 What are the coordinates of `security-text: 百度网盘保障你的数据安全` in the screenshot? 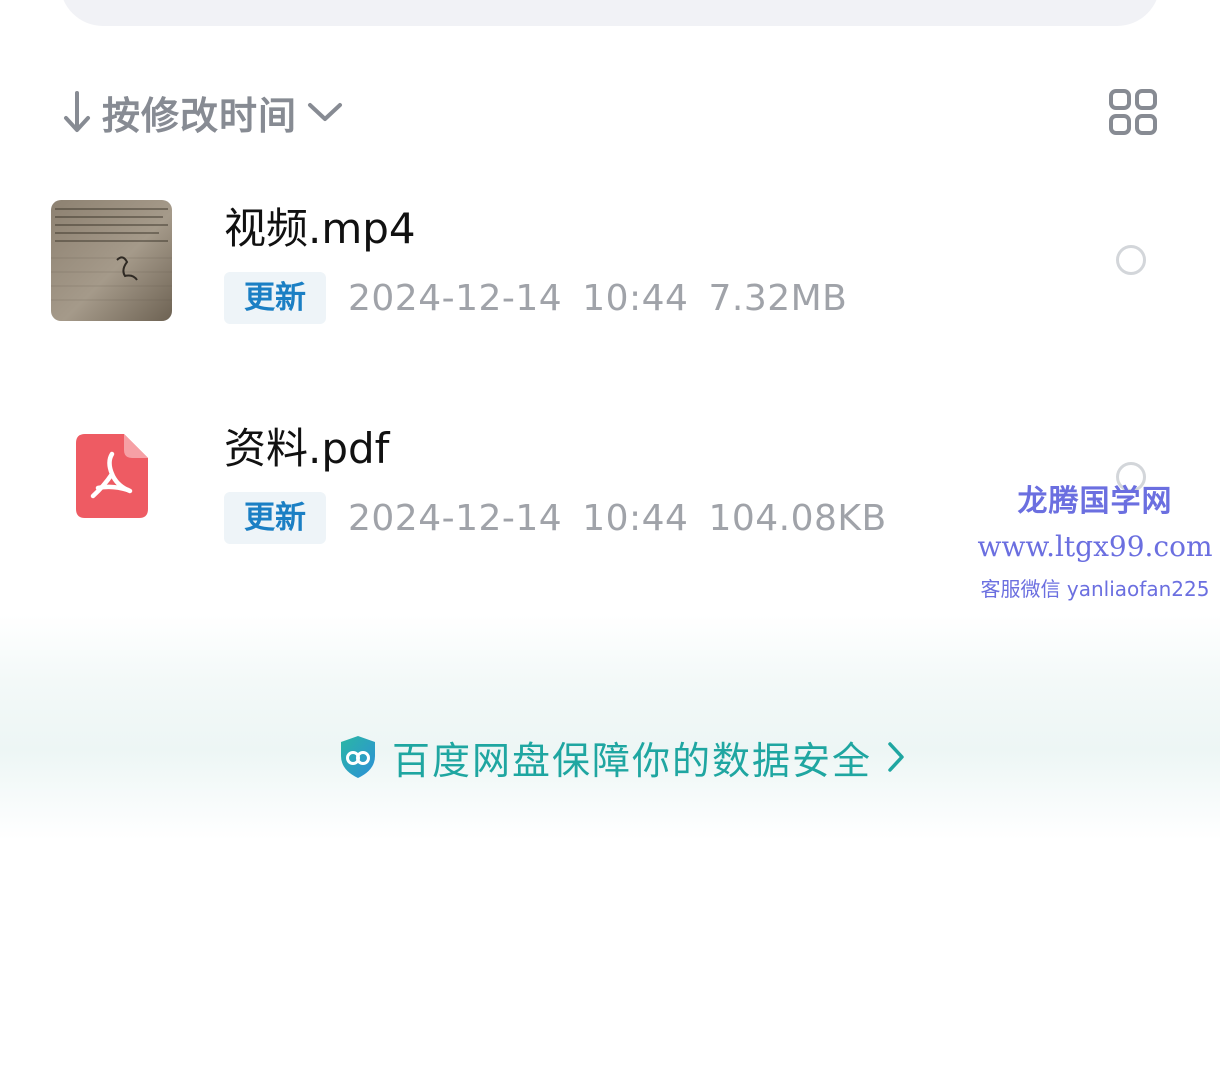 It's located at (632, 760).